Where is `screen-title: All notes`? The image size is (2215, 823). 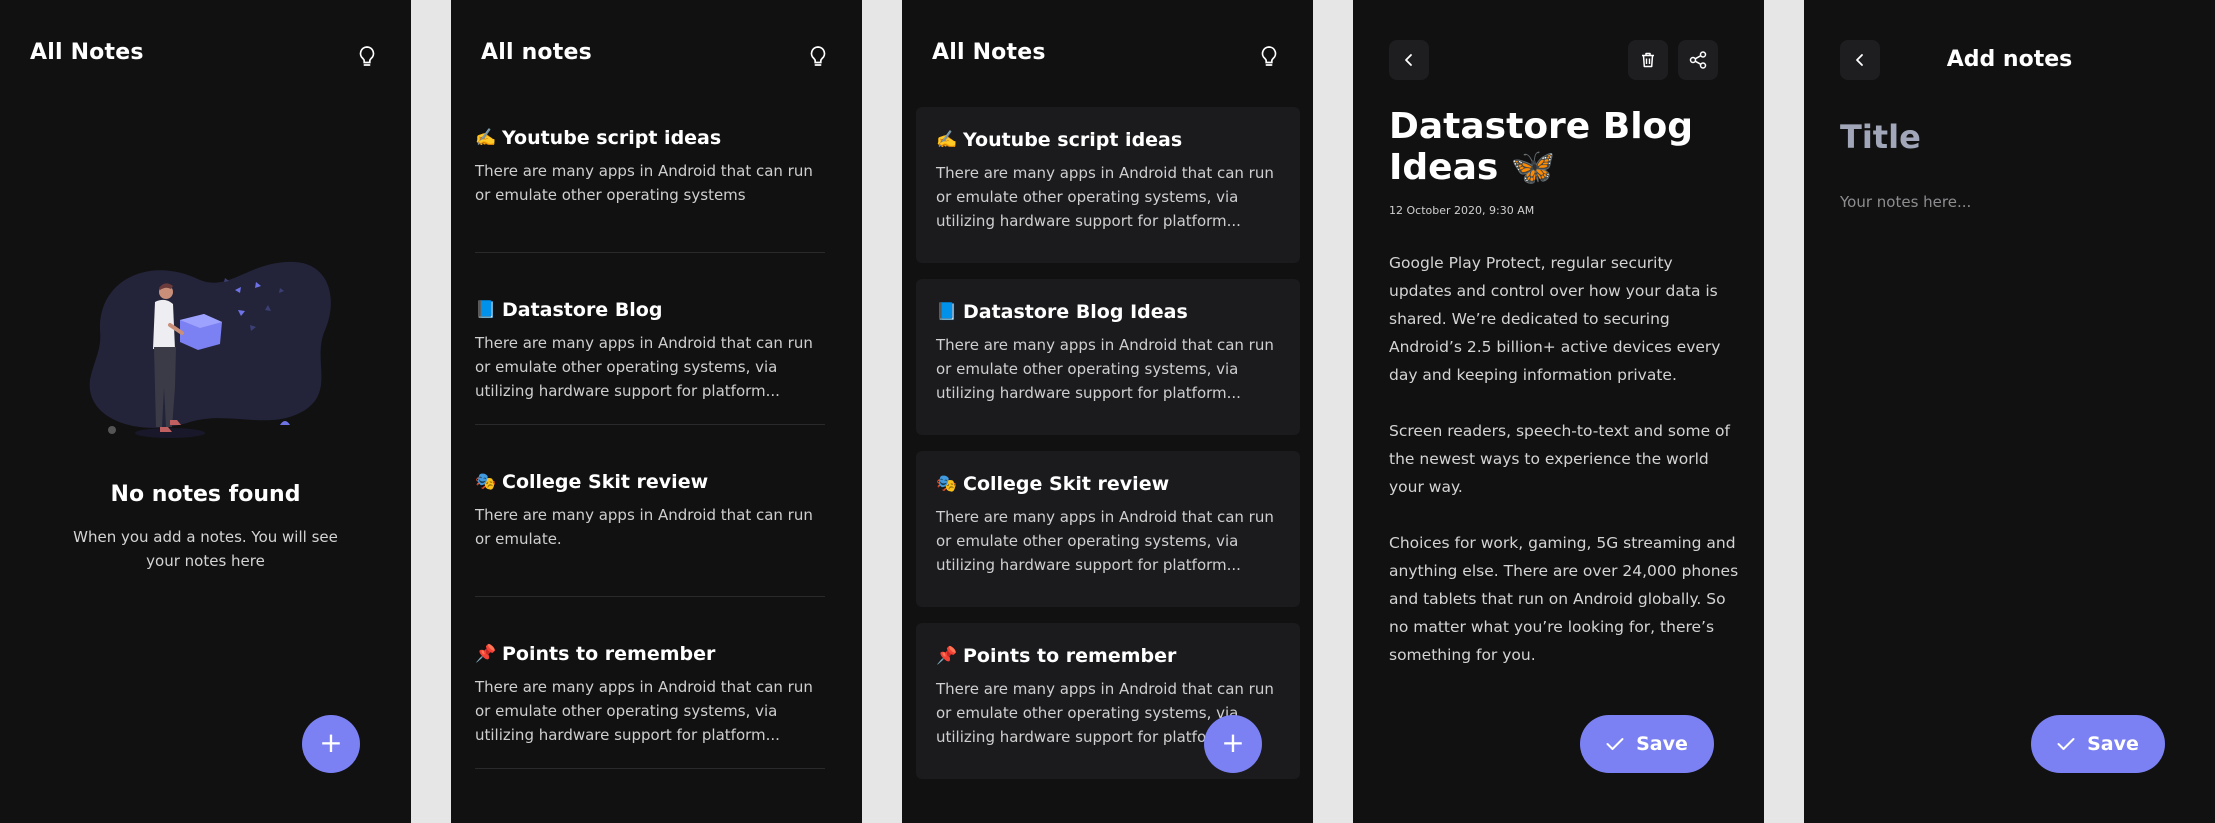 screen-title: All notes is located at coordinates (536, 52).